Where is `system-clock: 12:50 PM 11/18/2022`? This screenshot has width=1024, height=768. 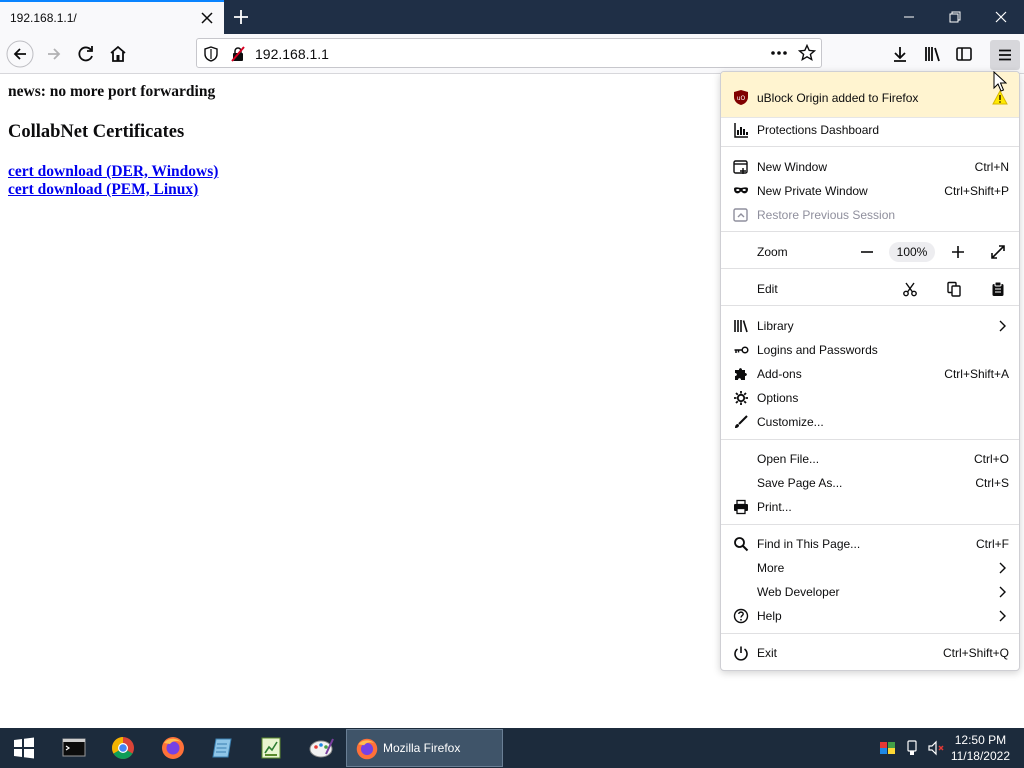
system-clock: 12:50 PM 11/18/2022 is located at coordinates (980, 748).